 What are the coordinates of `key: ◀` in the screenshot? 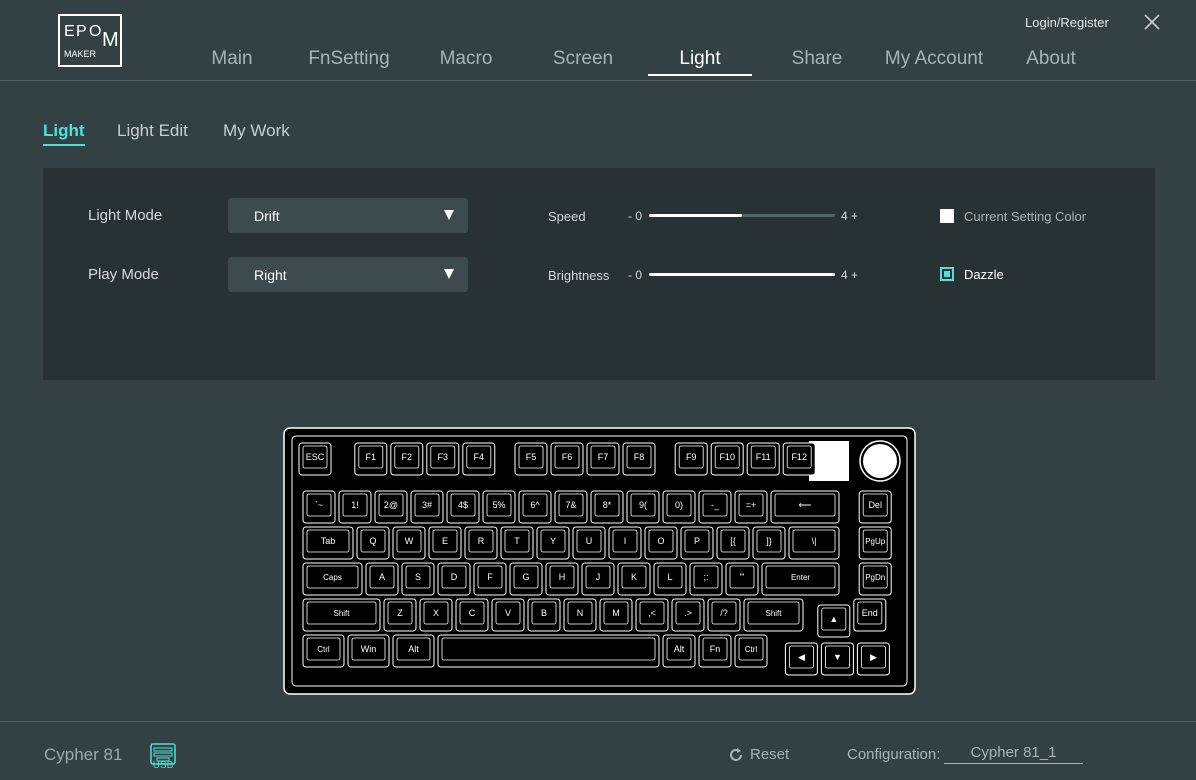 It's located at (801, 659).